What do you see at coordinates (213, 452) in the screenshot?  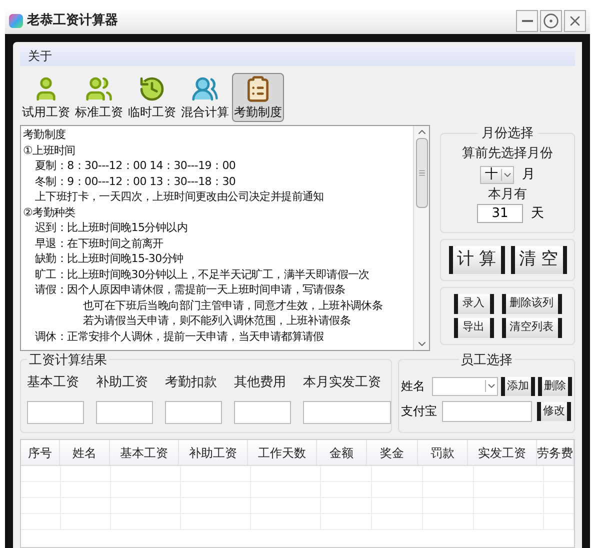 I see `column-header: 补助工资` at bounding box center [213, 452].